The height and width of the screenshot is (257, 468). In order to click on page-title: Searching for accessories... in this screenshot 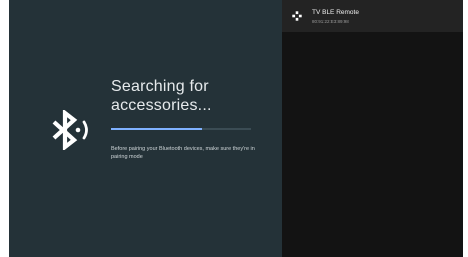, I will do `click(161, 96)`.